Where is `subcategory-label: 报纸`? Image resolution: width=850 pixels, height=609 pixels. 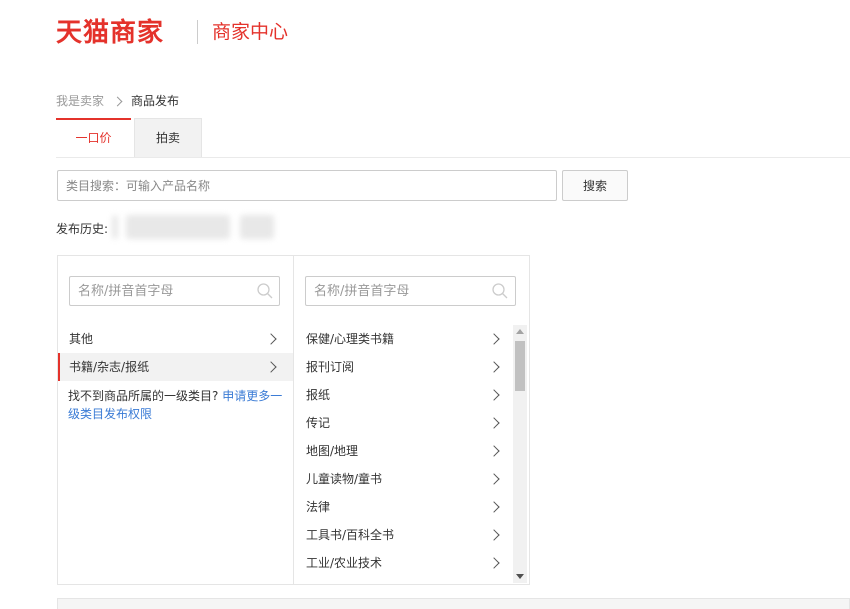
subcategory-label: 报纸 is located at coordinates (318, 395).